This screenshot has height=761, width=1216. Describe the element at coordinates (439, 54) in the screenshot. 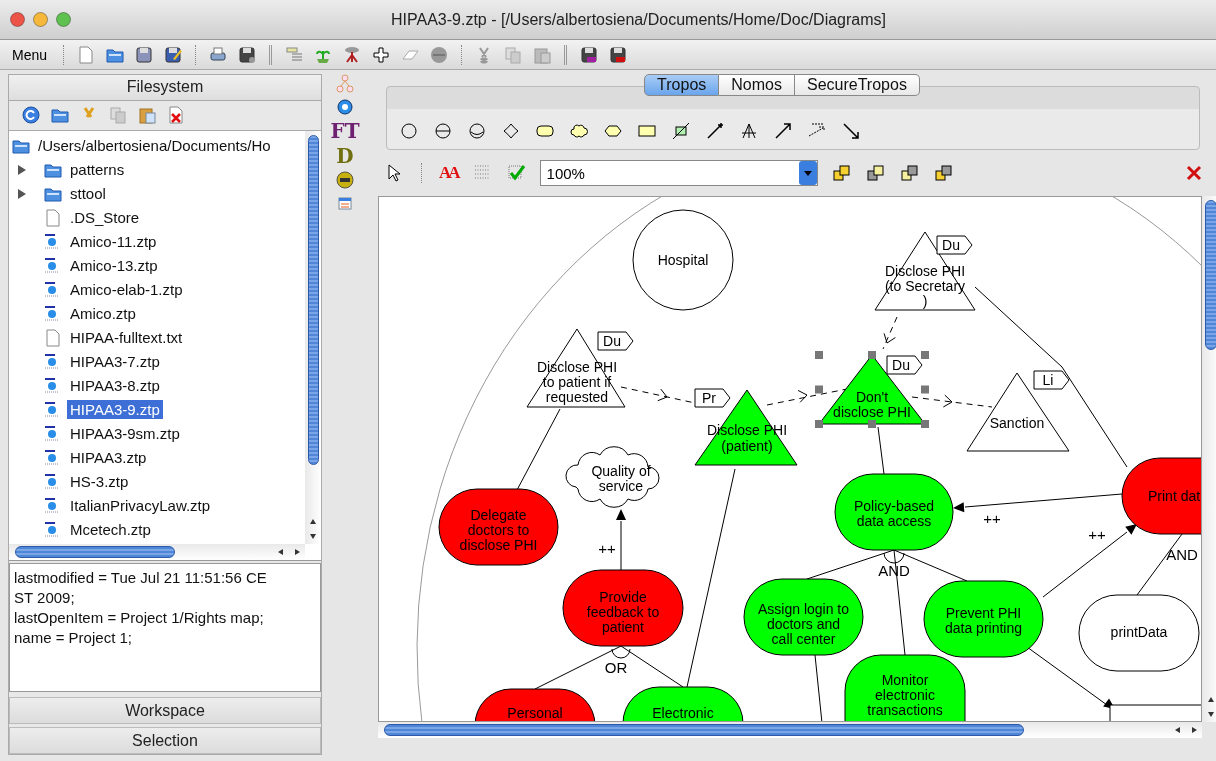

I see `stop-icon` at that location.